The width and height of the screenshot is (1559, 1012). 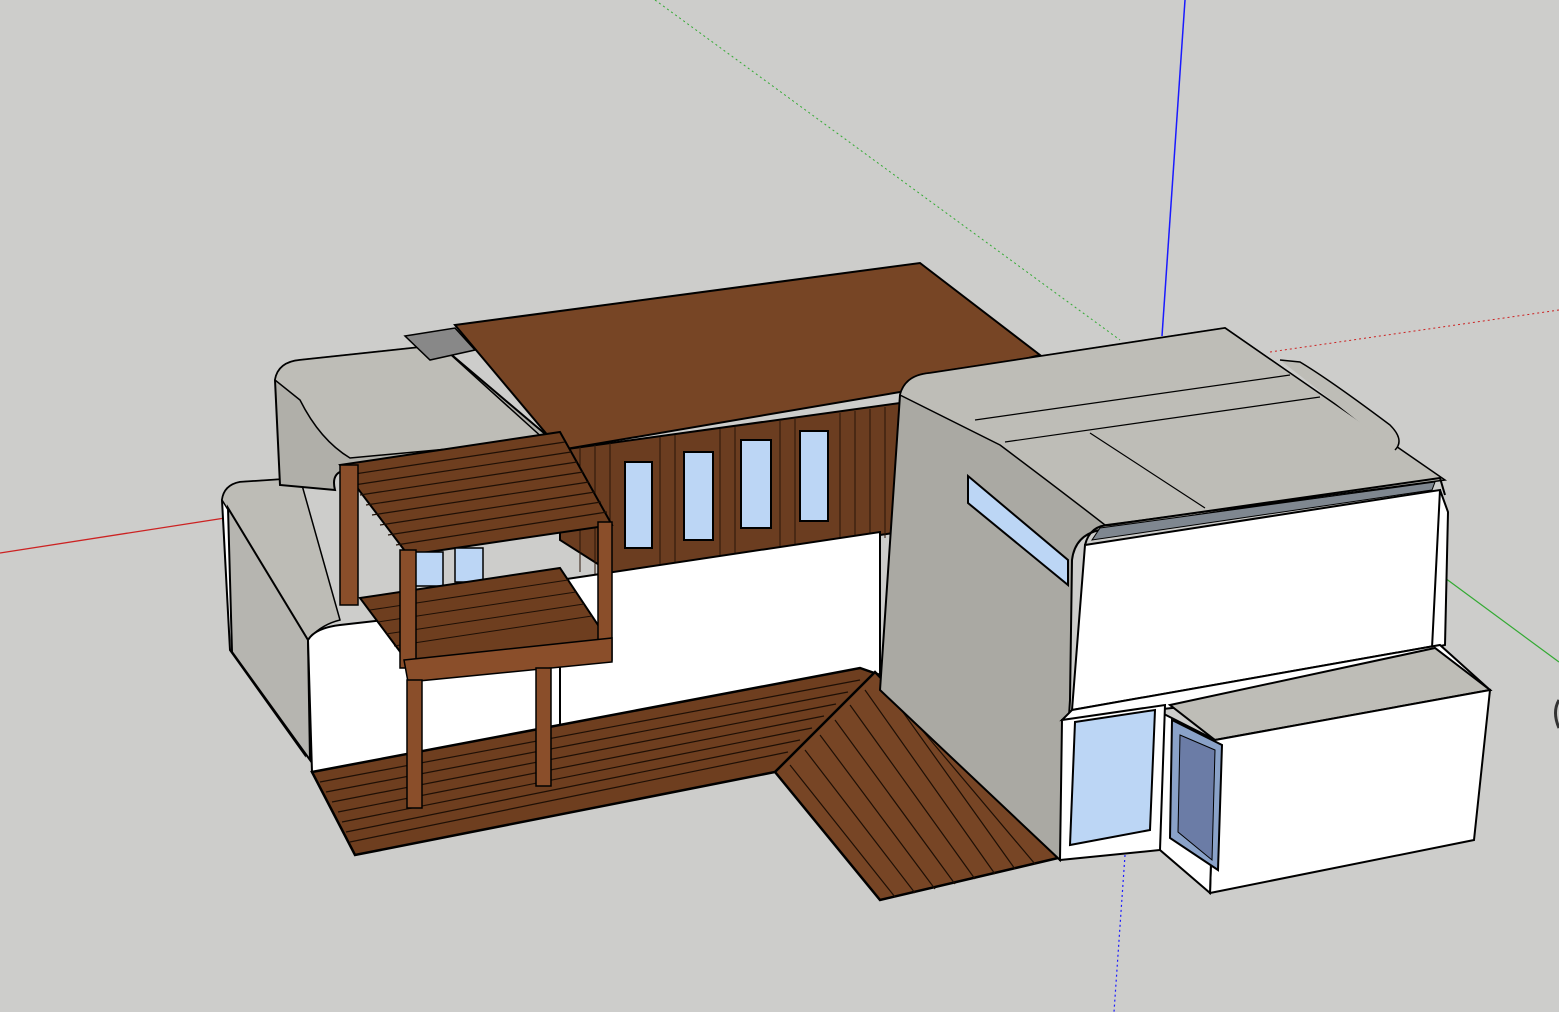 I want to click on partial-edge-icon, so click(x=1556, y=714).